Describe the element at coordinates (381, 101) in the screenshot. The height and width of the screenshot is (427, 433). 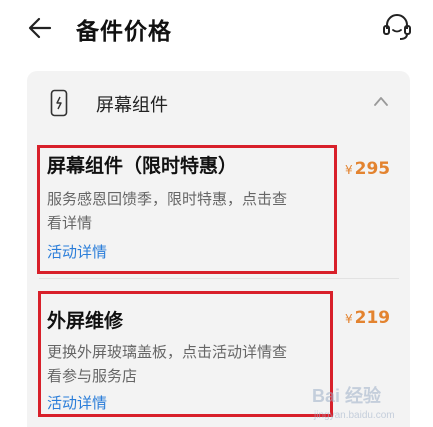
I see `chevron-up-icon` at that location.